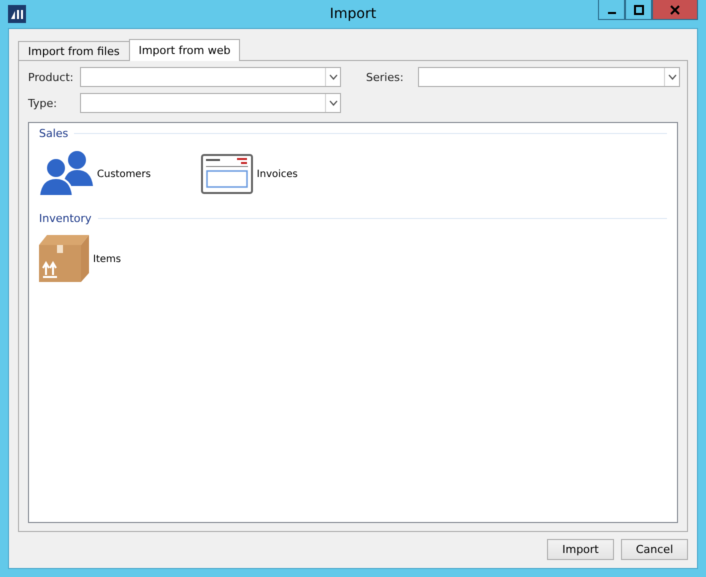 The width and height of the screenshot is (706, 577). Describe the element at coordinates (124, 174) in the screenshot. I see `item-label: Customers` at that location.